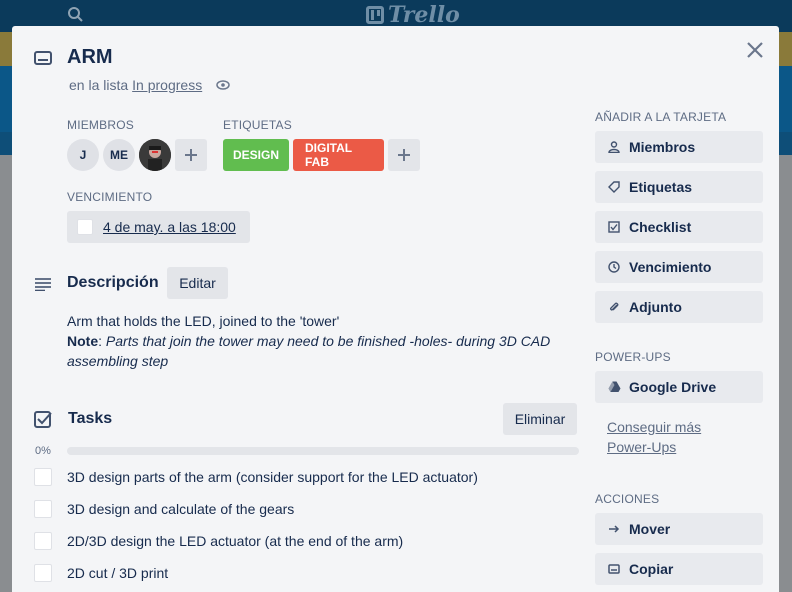 The height and width of the screenshot is (592, 792). What do you see at coordinates (83, 155) in the screenshot?
I see `member-avatar-j: J` at bounding box center [83, 155].